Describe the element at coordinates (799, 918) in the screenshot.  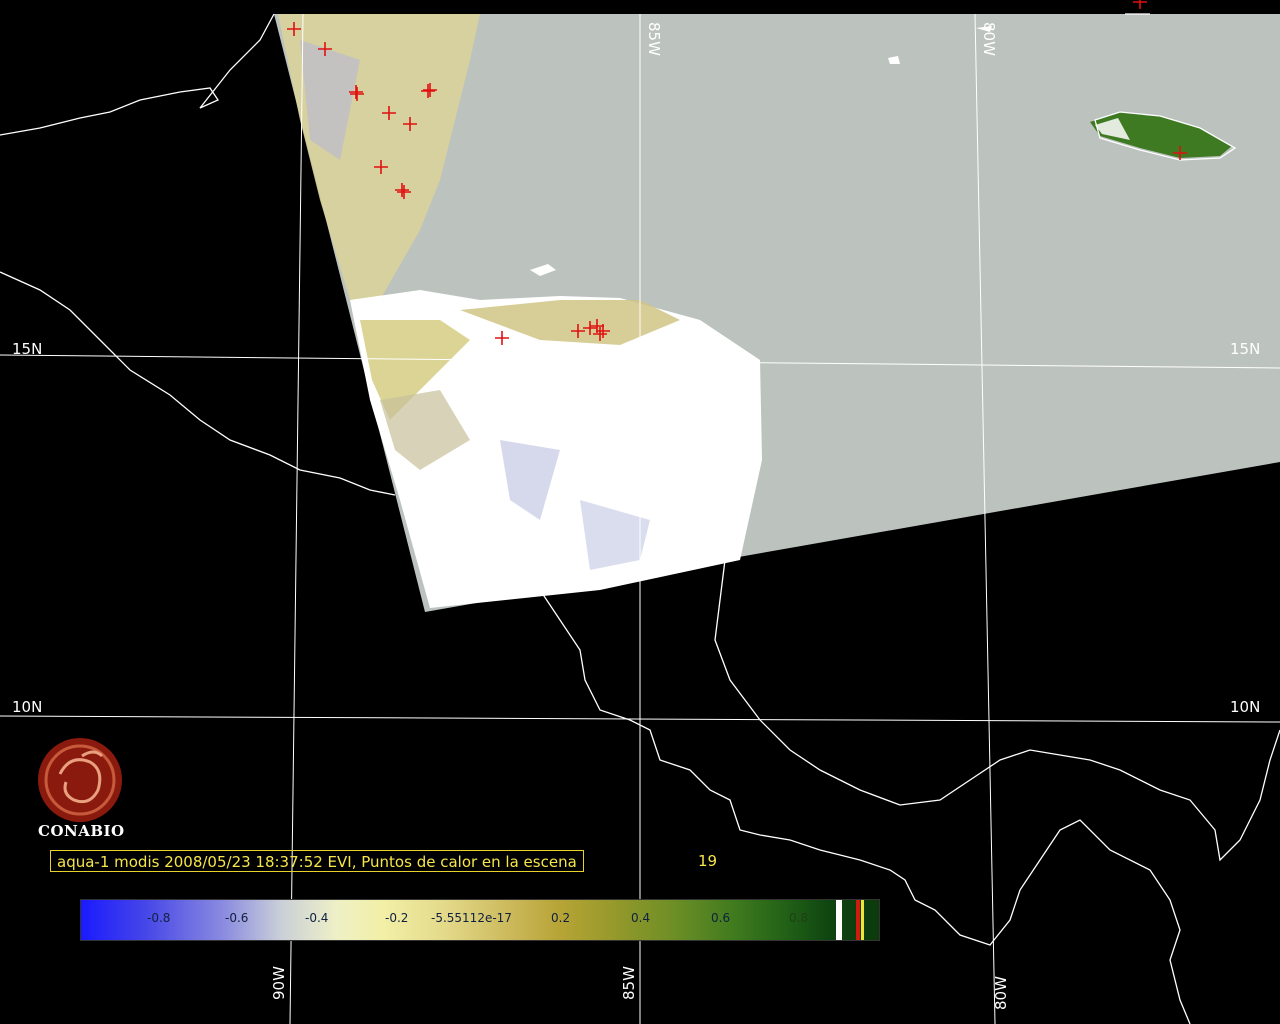
I see `colorbar-label: 0.8` at that location.